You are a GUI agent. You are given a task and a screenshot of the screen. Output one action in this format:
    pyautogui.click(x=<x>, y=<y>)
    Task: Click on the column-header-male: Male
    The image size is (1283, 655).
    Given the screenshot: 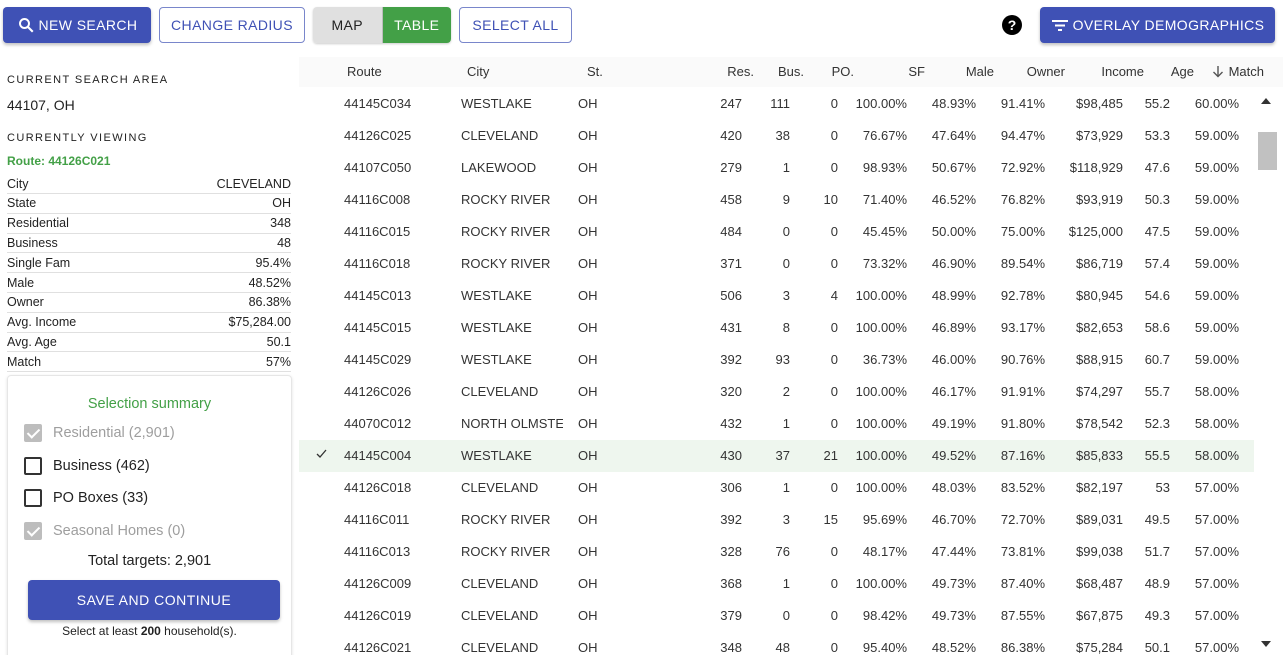 What is the action you would take?
    pyautogui.click(x=980, y=71)
    